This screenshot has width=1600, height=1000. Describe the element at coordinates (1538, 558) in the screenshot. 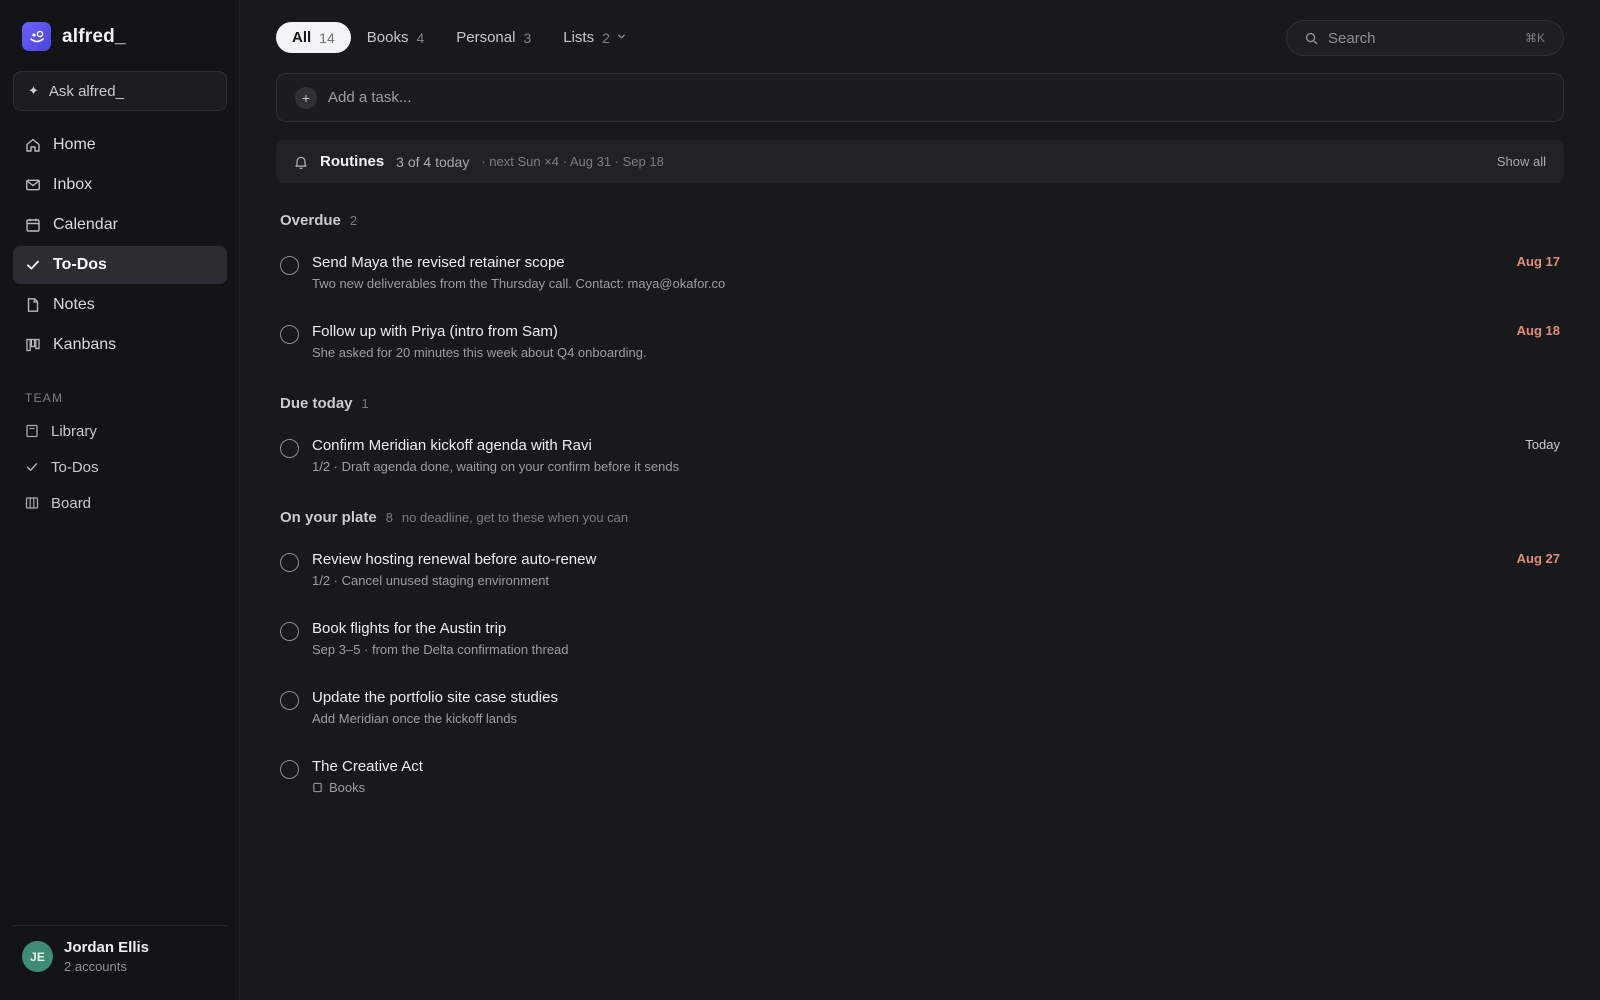

I see `task-due-date: Aug 27` at that location.